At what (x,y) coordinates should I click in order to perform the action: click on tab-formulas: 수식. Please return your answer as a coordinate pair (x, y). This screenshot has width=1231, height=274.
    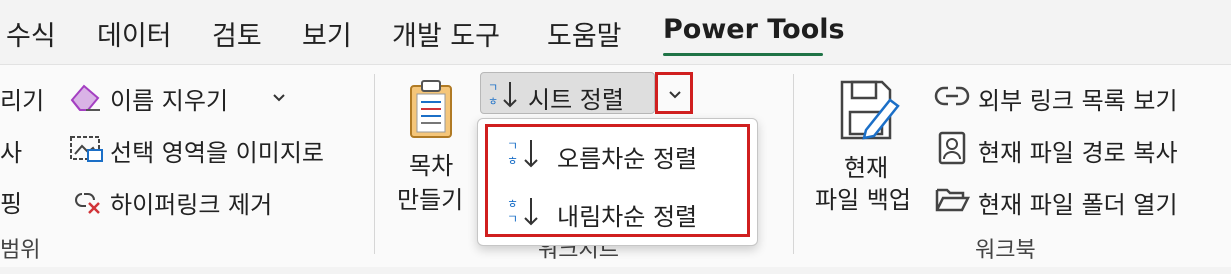
    Looking at the image, I should click on (31, 33).